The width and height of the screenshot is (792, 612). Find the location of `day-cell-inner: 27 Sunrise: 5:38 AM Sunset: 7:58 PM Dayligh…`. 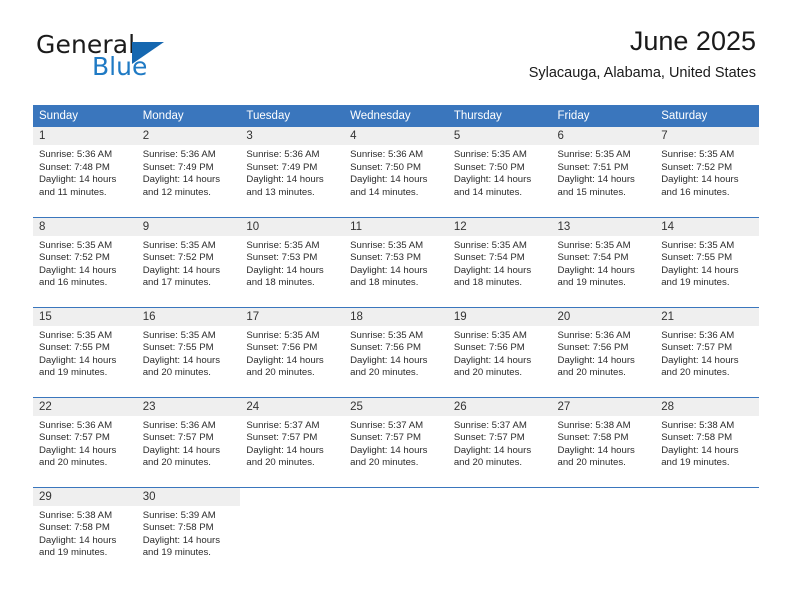

day-cell-inner: 27 Sunrise: 5:38 AM Sunset: 7:58 PM Dayligh… is located at coordinates (603, 442).